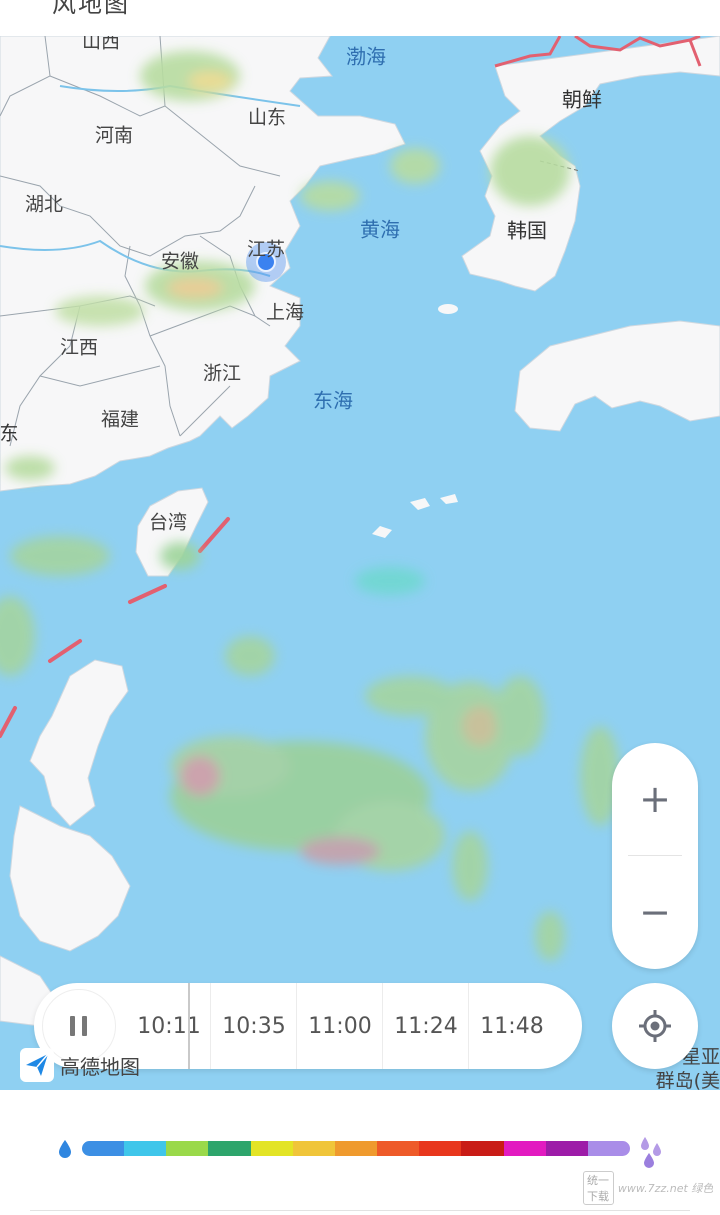  What do you see at coordinates (366, 56) in the screenshot?
I see `label-bohai: 渤海` at bounding box center [366, 56].